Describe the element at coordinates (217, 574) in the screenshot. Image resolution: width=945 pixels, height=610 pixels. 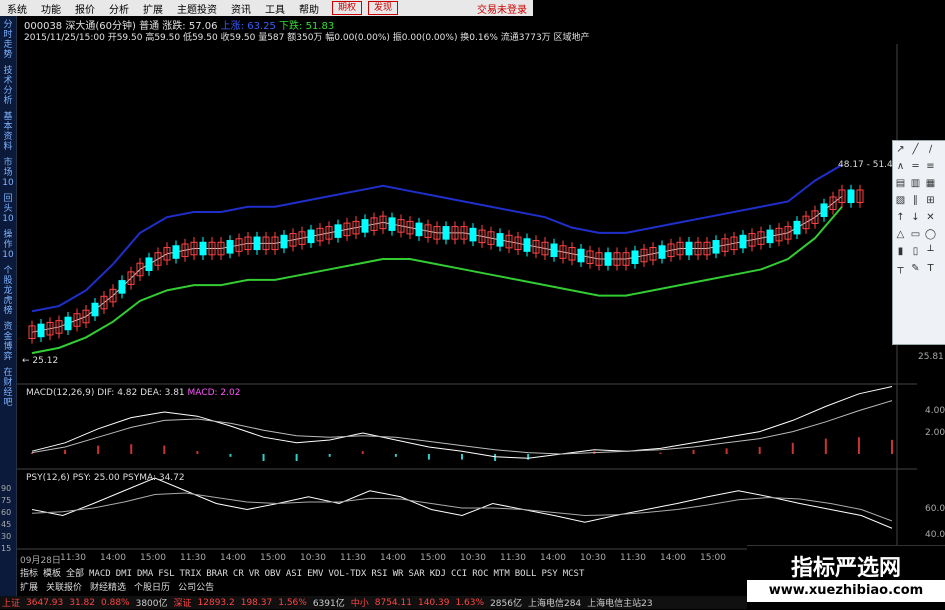
I see `indicator-tab: BRAR` at that location.